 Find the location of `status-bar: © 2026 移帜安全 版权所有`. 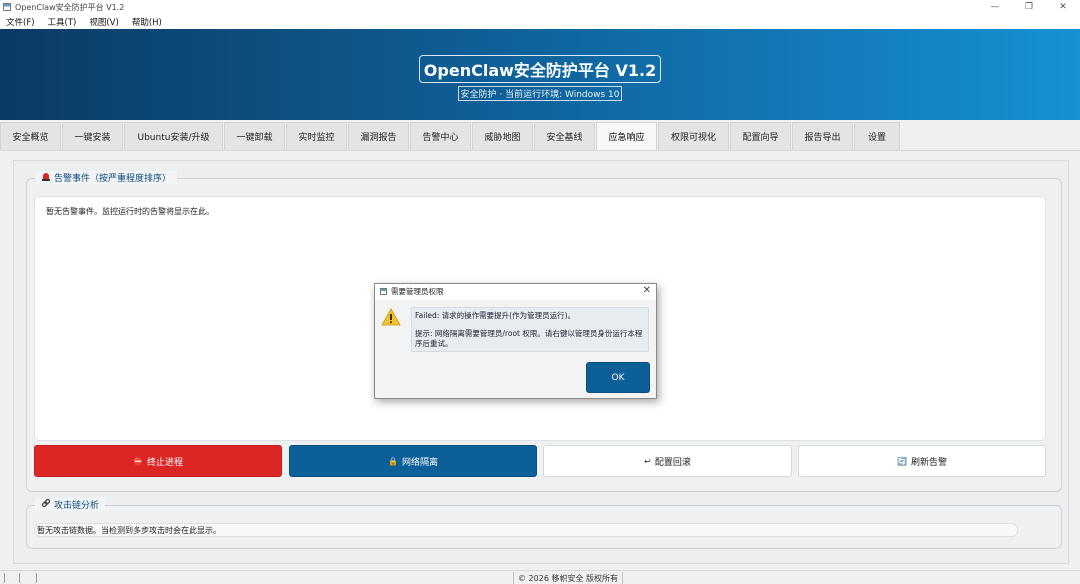

status-bar: © 2026 移帜安全 版权所有 is located at coordinates (540, 577).